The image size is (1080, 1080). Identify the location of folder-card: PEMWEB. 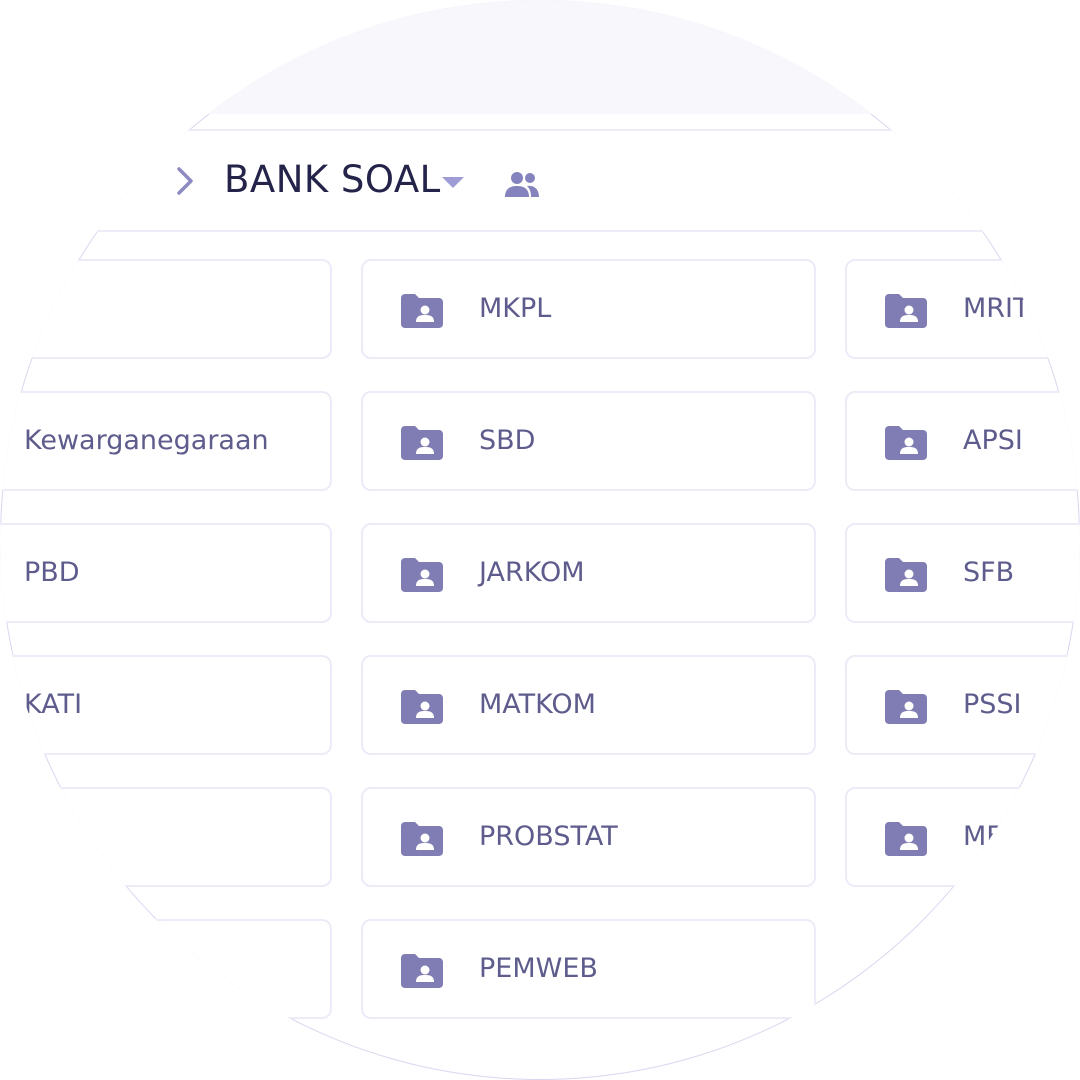
(588, 969).